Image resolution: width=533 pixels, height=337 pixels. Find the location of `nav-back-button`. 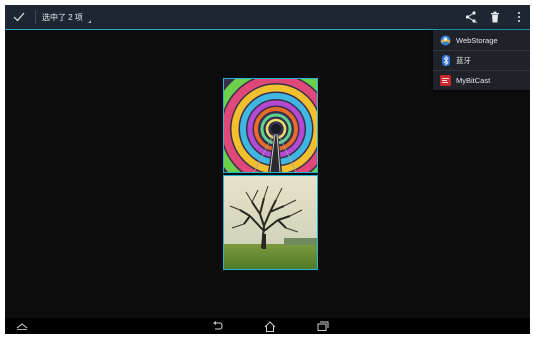

nav-back-button is located at coordinates (217, 326).